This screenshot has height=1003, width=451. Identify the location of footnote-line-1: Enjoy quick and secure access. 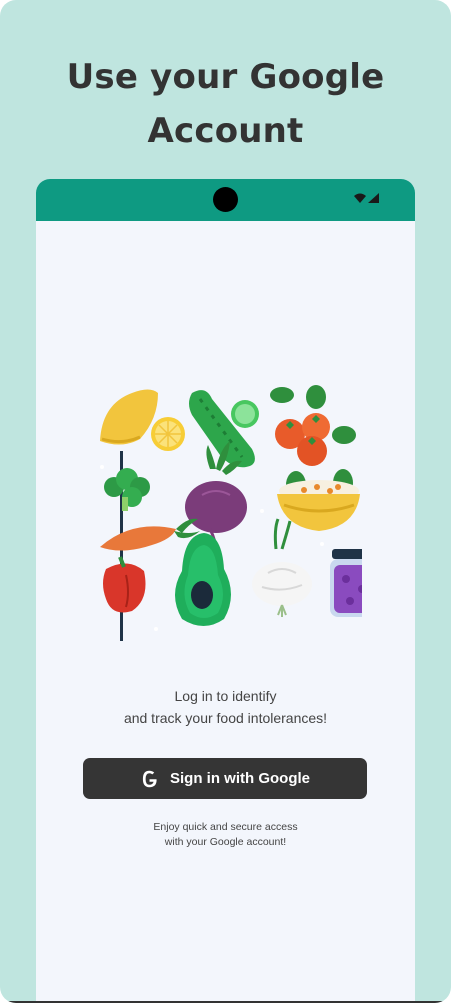
(225, 827).